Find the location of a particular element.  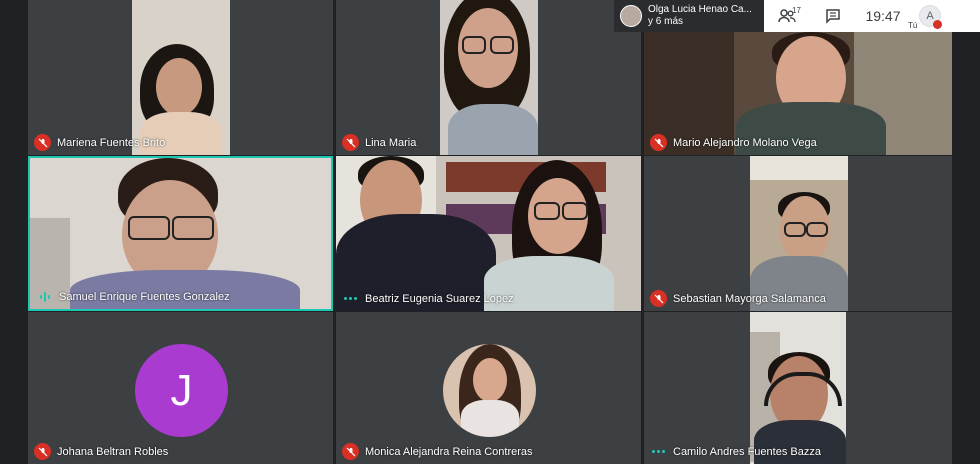

participant-name: Johana Beltran Robles is located at coordinates (113, 451).